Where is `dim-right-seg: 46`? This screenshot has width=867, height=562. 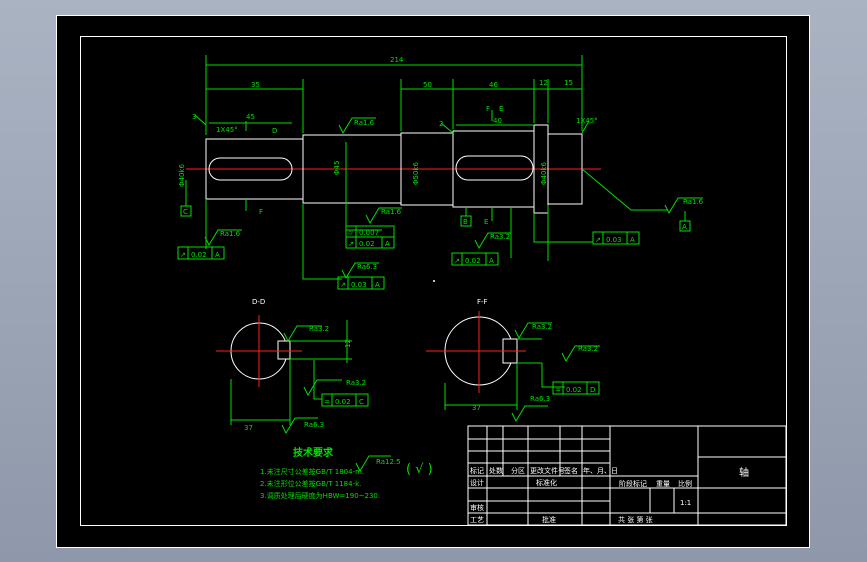 dim-right-seg: 46 is located at coordinates (493, 85).